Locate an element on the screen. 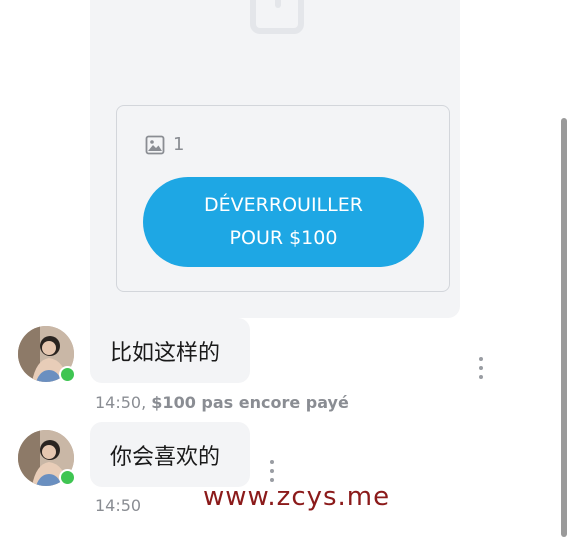  unlock-button: DÉVERROUILLER POUR $100 is located at coordinates (283, 222).